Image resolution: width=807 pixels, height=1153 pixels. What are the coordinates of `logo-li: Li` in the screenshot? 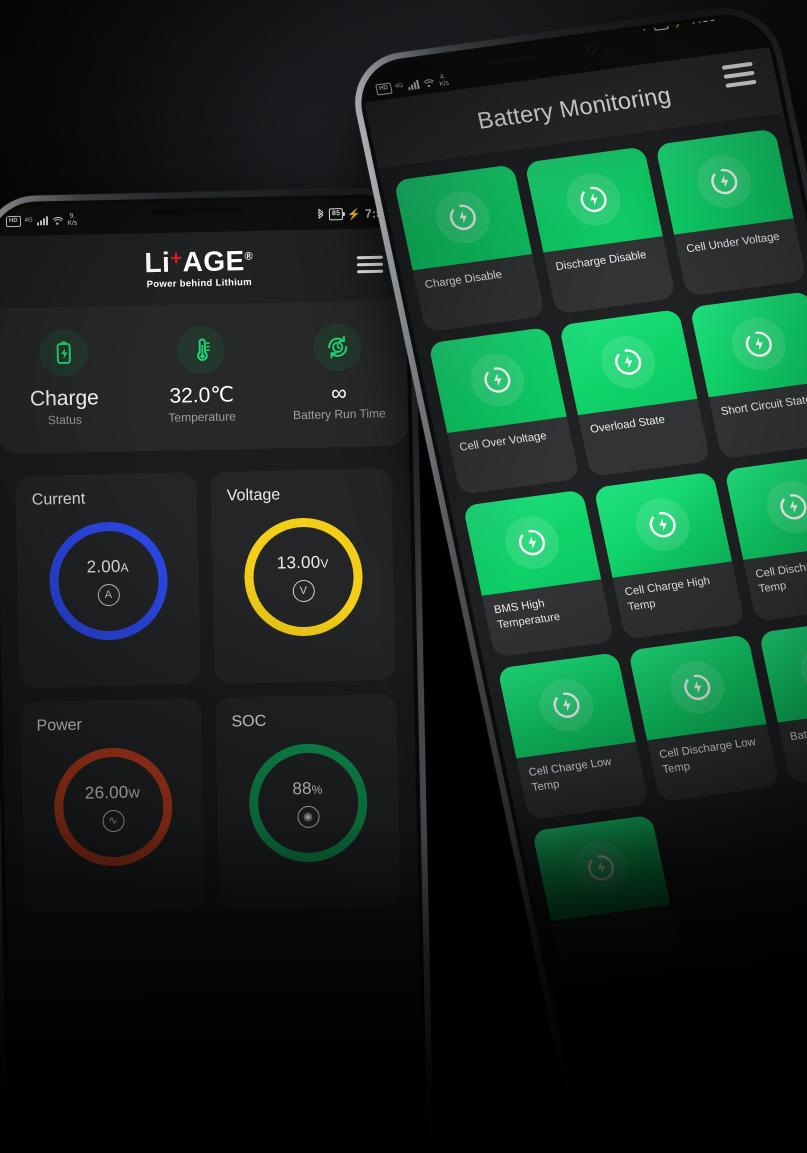 It's located at (157, 262).